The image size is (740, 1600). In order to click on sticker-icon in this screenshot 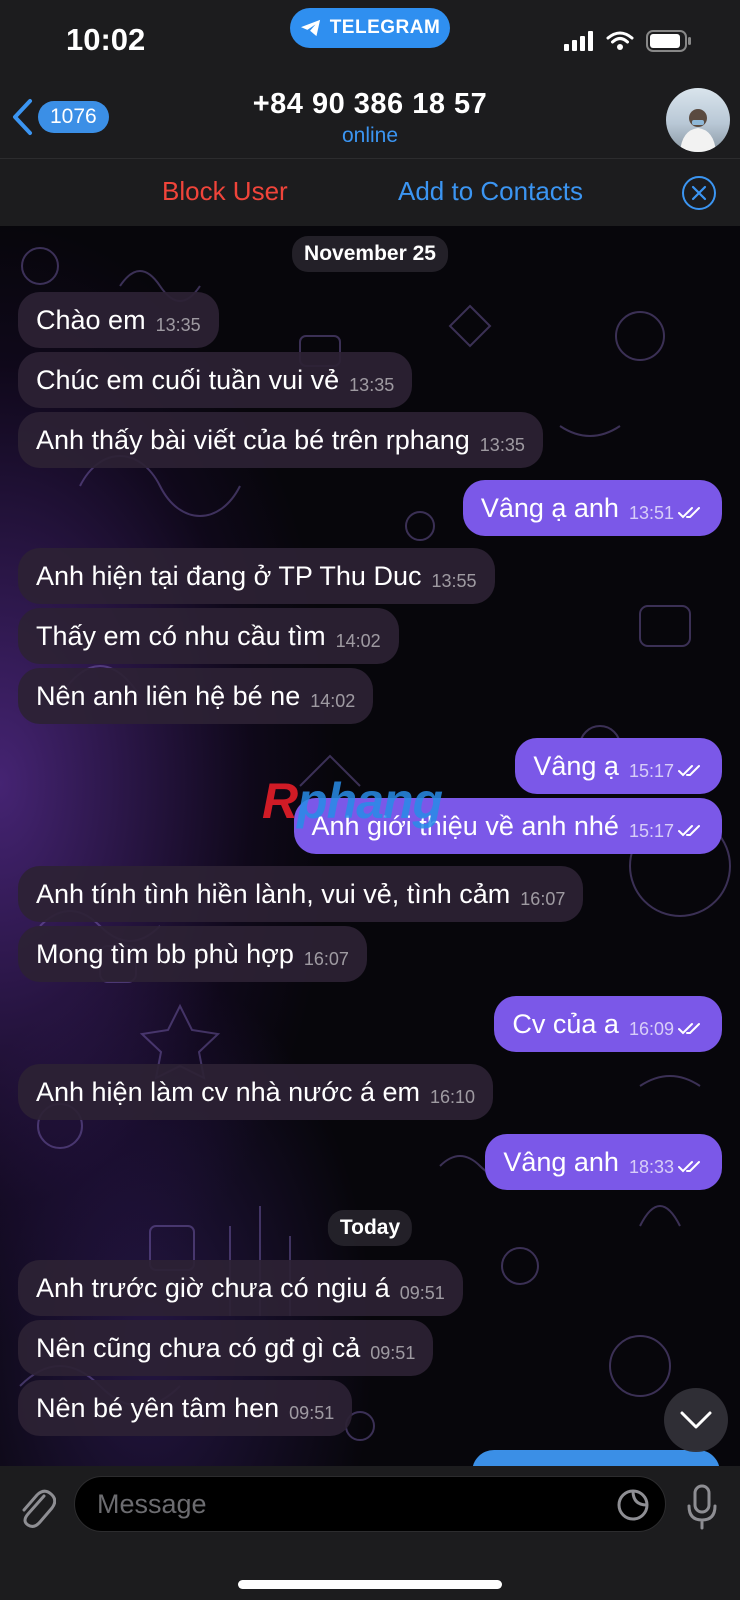, I will do `click(633, 1505)`.